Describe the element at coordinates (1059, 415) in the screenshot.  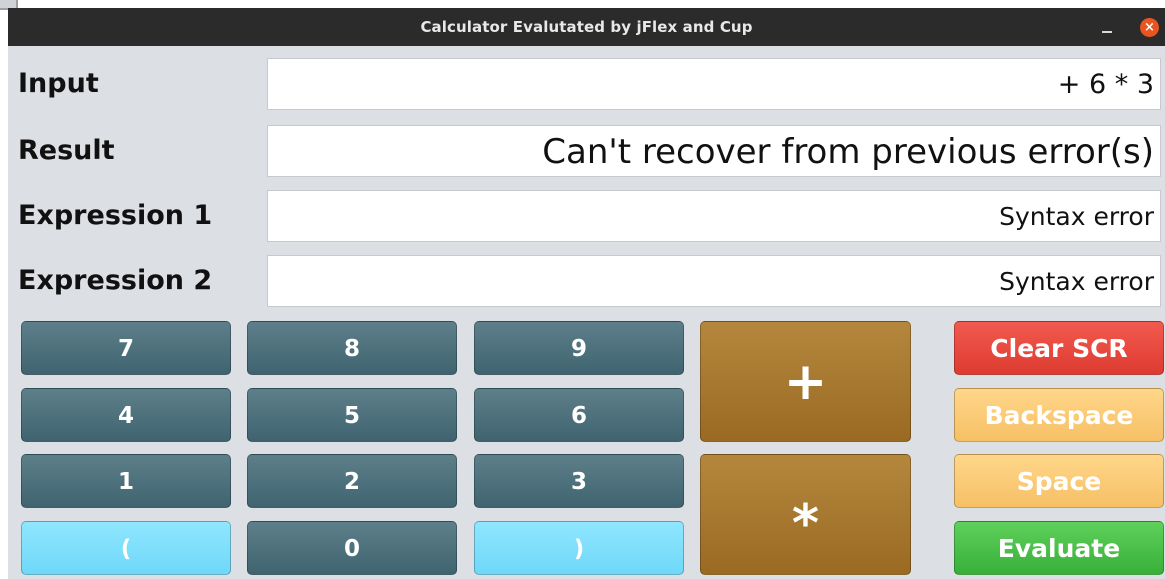
I see `backspace-button: Backspace` at that location.